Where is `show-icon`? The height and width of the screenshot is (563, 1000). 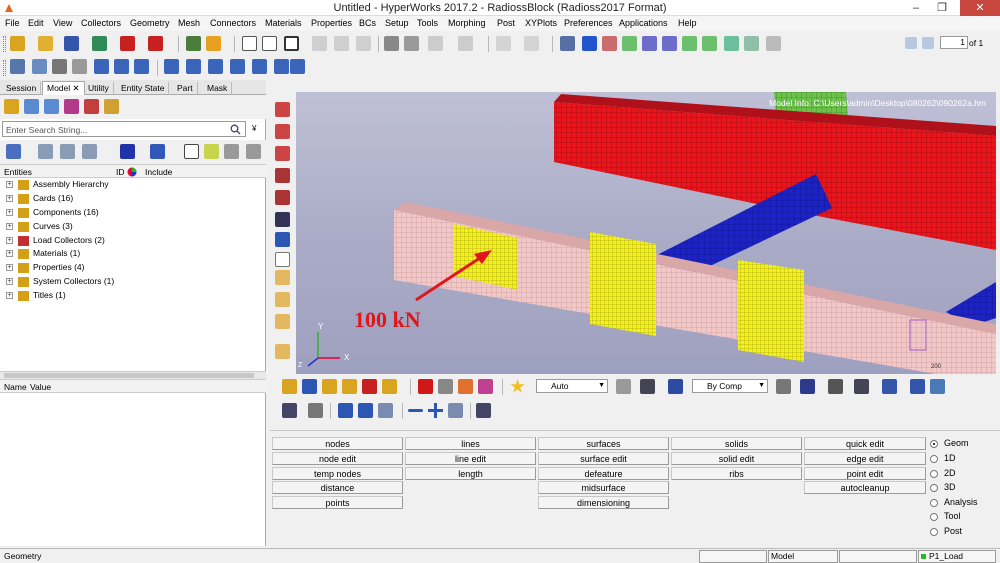
show-icon is located at coordinates (45, 151).